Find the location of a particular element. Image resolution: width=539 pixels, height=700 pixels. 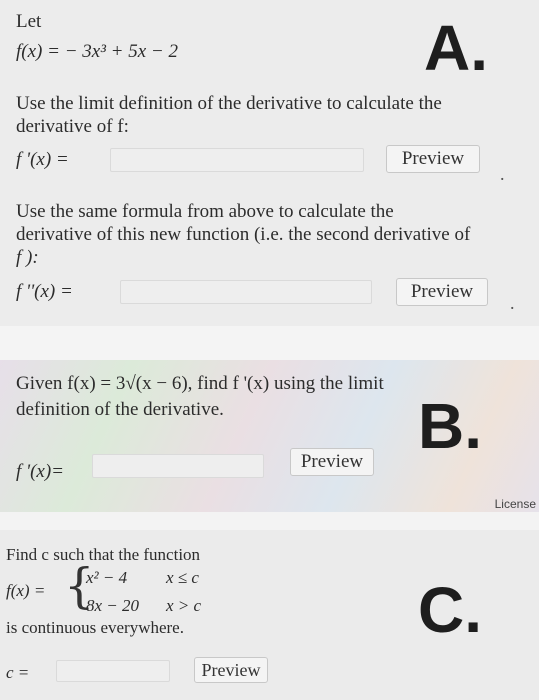

piecewise-case1-expression: x² − 4 is located at coordinates (107, 577).